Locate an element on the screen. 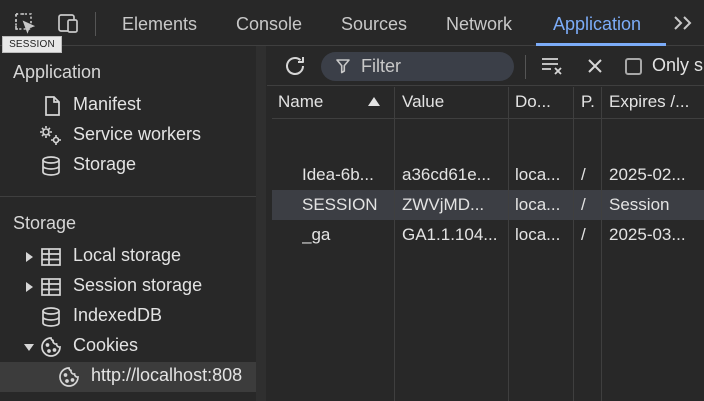  only-show-issues-checkbox is located at coordinates (633, 66).